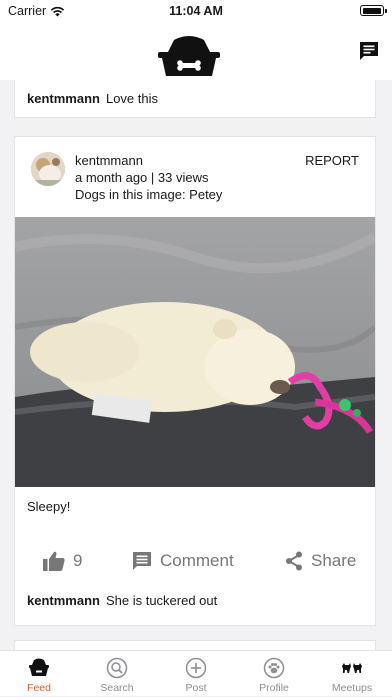 This screenshot has height=697, width=392. What do you see at coordinates (332, 160) in the screenshot?
I see `report-button: REPORT` at bounding box center [332, 160].